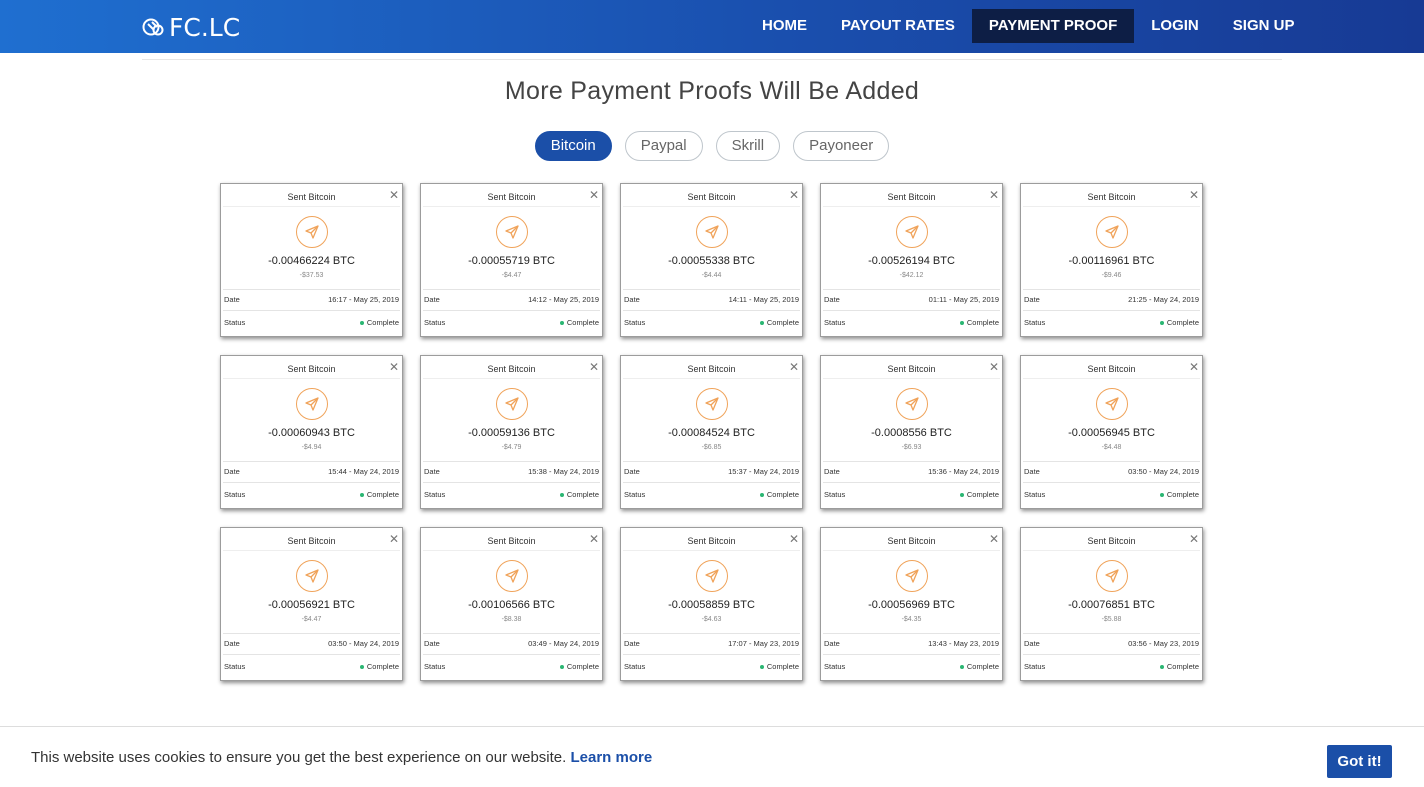 The height and width of the screenshot is (787, 1424). Describe the element at coordinates (748, 146) in the screenshot. I see `tab-skrill: Skrill` at that location.